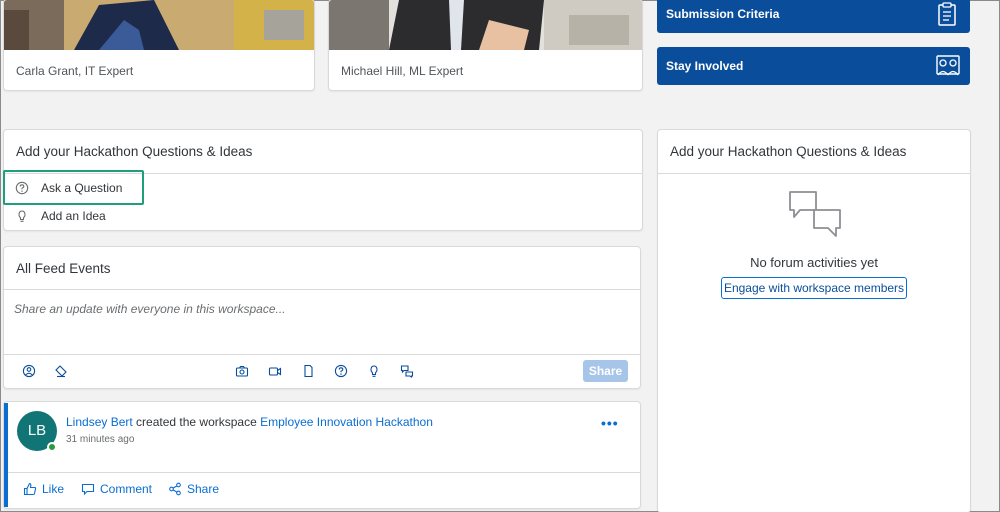  What do you see at coordinates (99, 422) in the screenshot?
I see `author-link: Lindsey Bert` at bounding box center [99, 422].